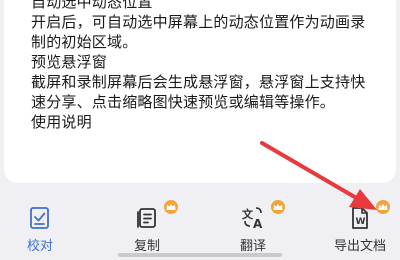  Describe the element at coordinates (252, 246) in the screenshot. I see `translate-label: 翻译` at that location.